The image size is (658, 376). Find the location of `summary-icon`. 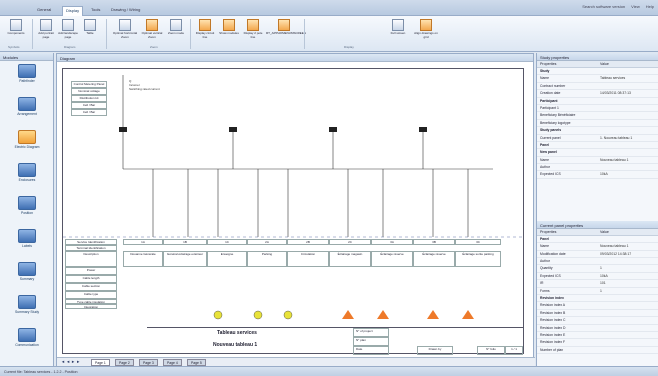

summary-icon is located at coordinates (27, 269).